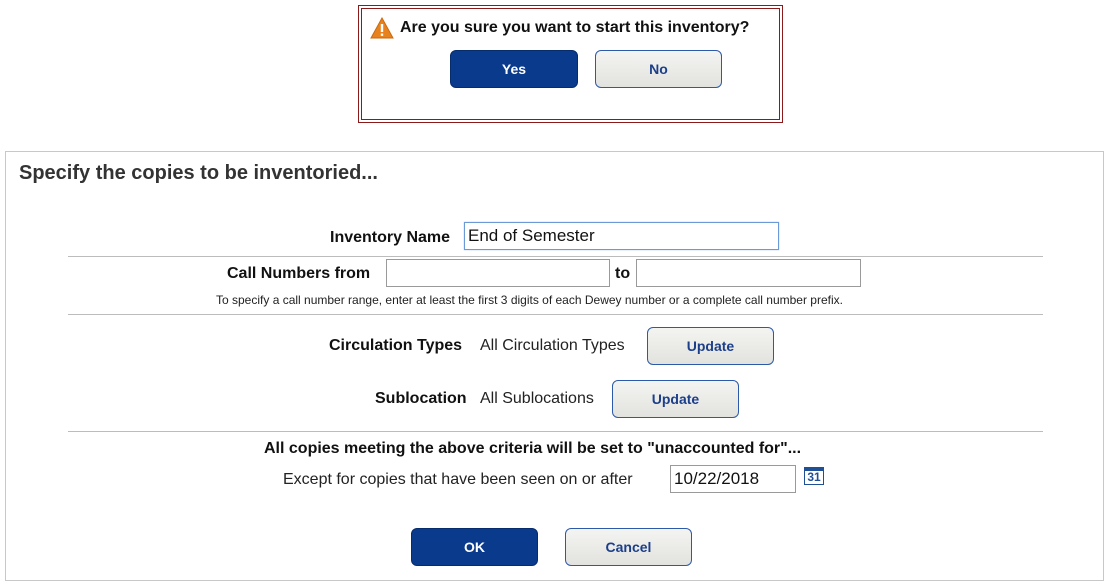 The width and height of the screenshot is (1107, 583). What do you see at coordinates (382, 28) in the screenshot?
I see `warning-triangle-icon` at bounding box center [382, 28].